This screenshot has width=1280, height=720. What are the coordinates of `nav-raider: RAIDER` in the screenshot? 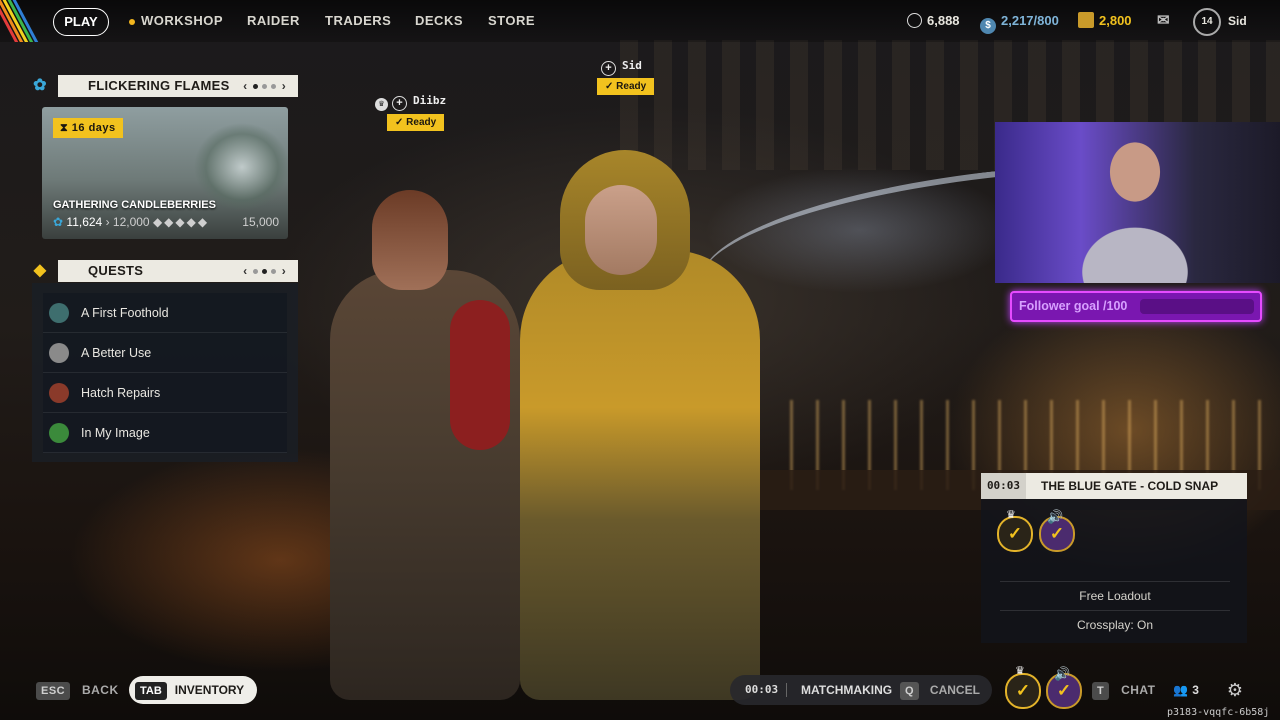 It's located at (273, 21).